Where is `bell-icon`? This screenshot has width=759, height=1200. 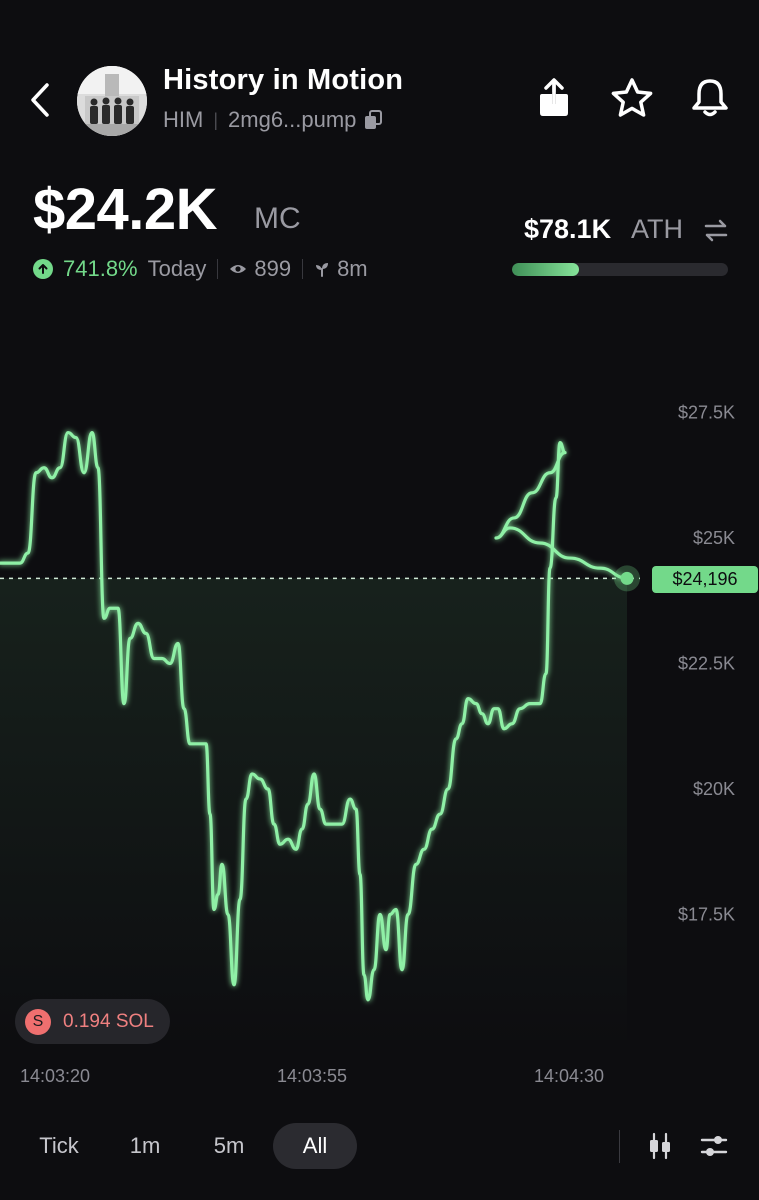 bell-icon is located at coordinates (710, 98).